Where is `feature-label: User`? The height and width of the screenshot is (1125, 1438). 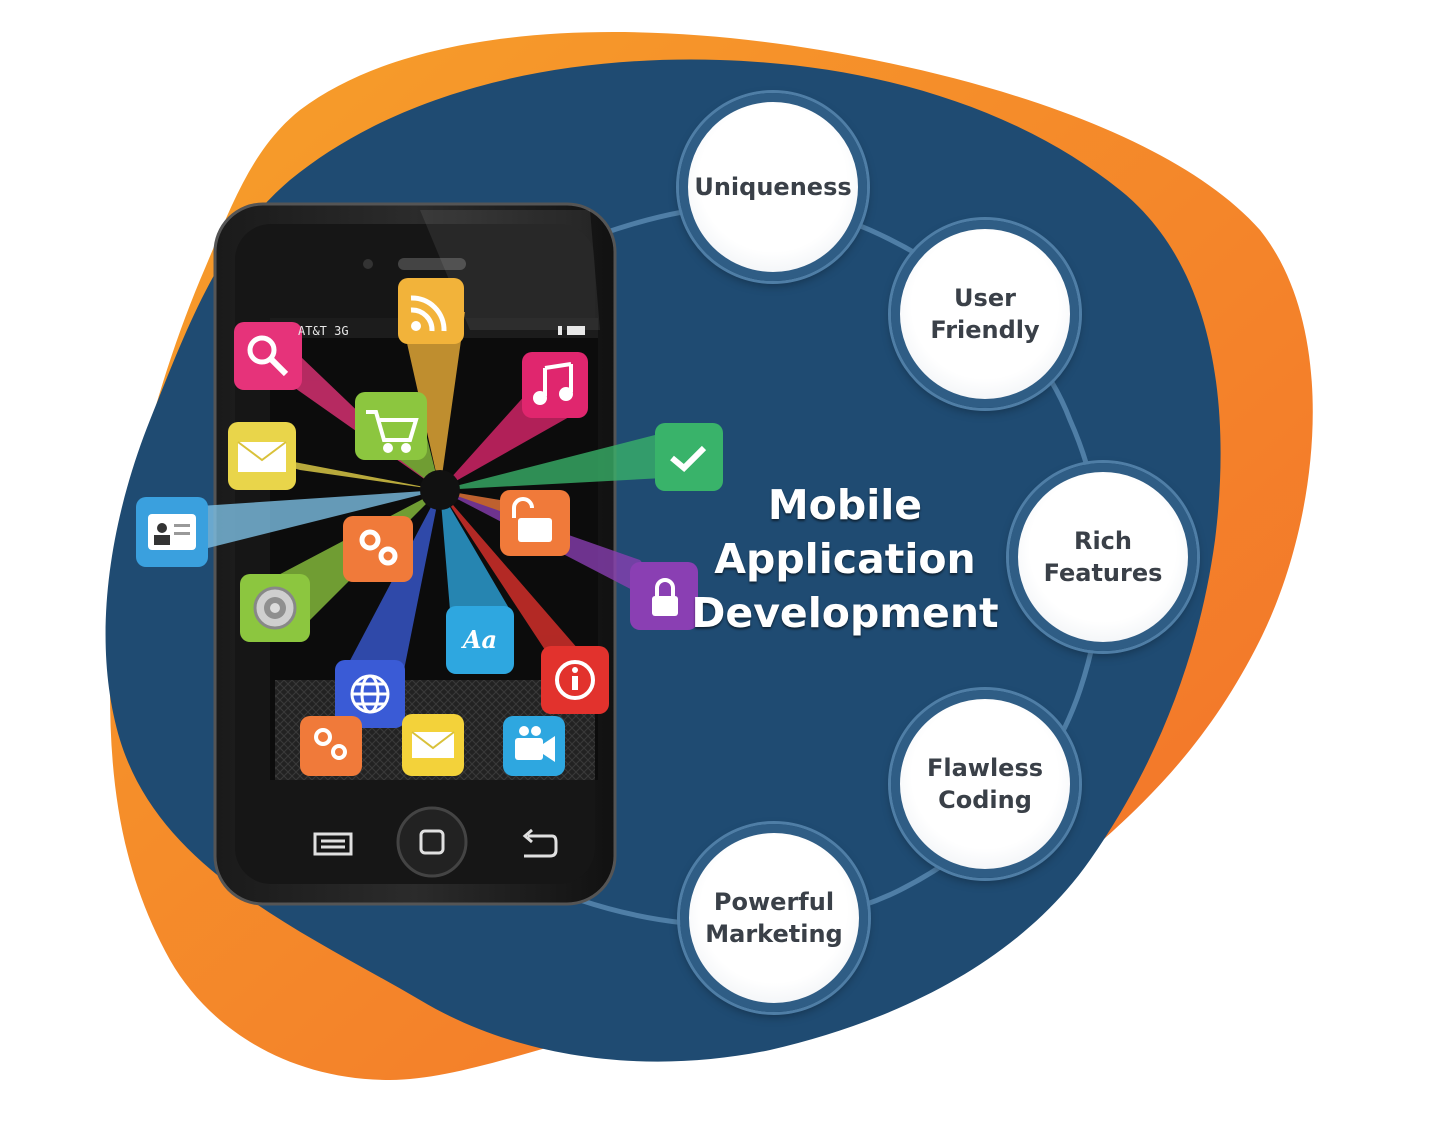 feature-label: User is located at coordinates (985, 298).